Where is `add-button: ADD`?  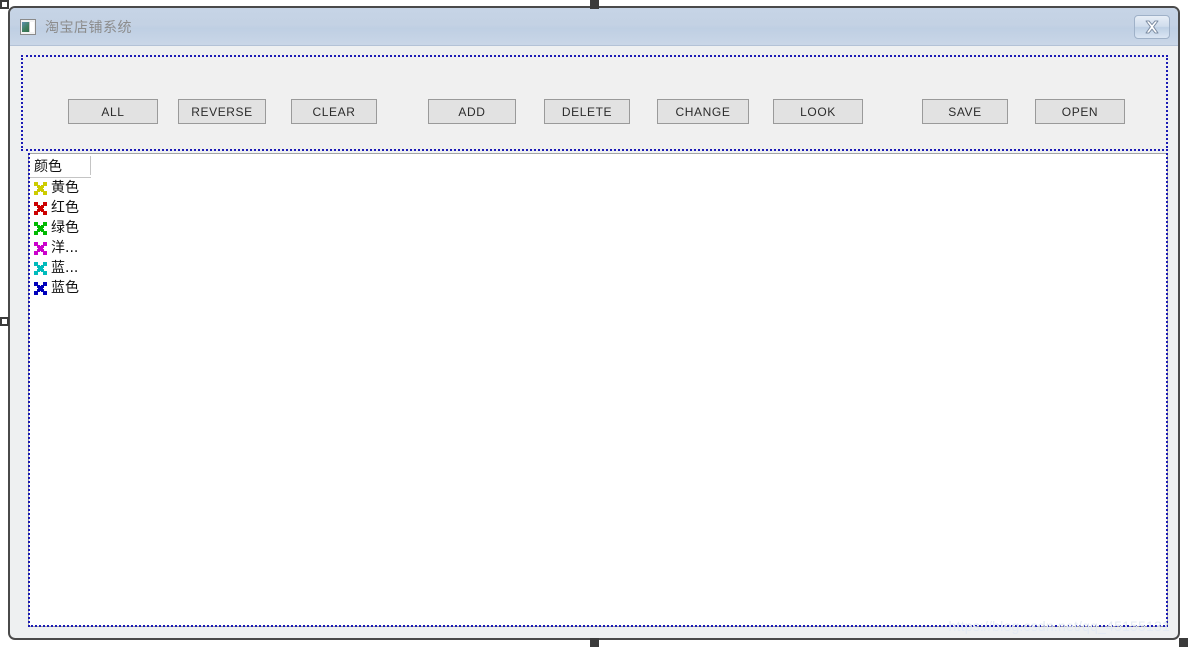 add-button: ADD is located at coordinates (472, 111).